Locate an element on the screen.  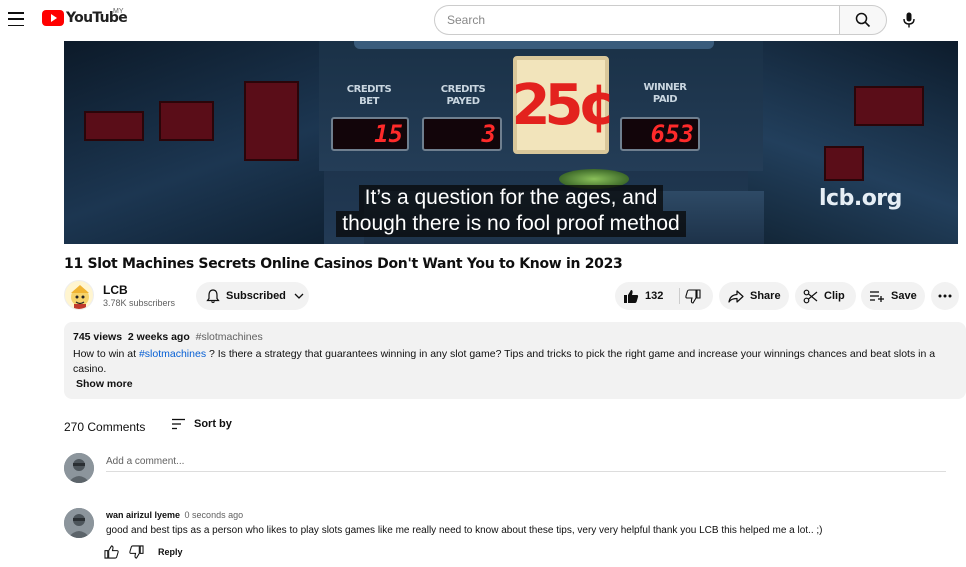
share-icon is located at coordinates (736, 296).